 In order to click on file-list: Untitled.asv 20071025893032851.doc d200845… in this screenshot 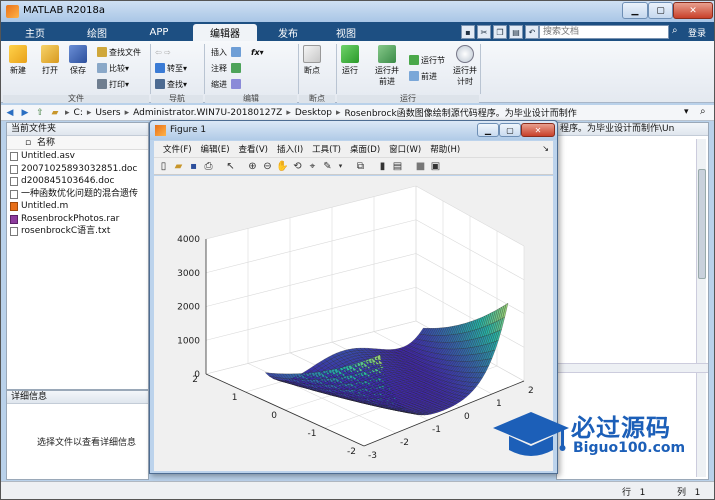, I will do `click(77, 194)`.